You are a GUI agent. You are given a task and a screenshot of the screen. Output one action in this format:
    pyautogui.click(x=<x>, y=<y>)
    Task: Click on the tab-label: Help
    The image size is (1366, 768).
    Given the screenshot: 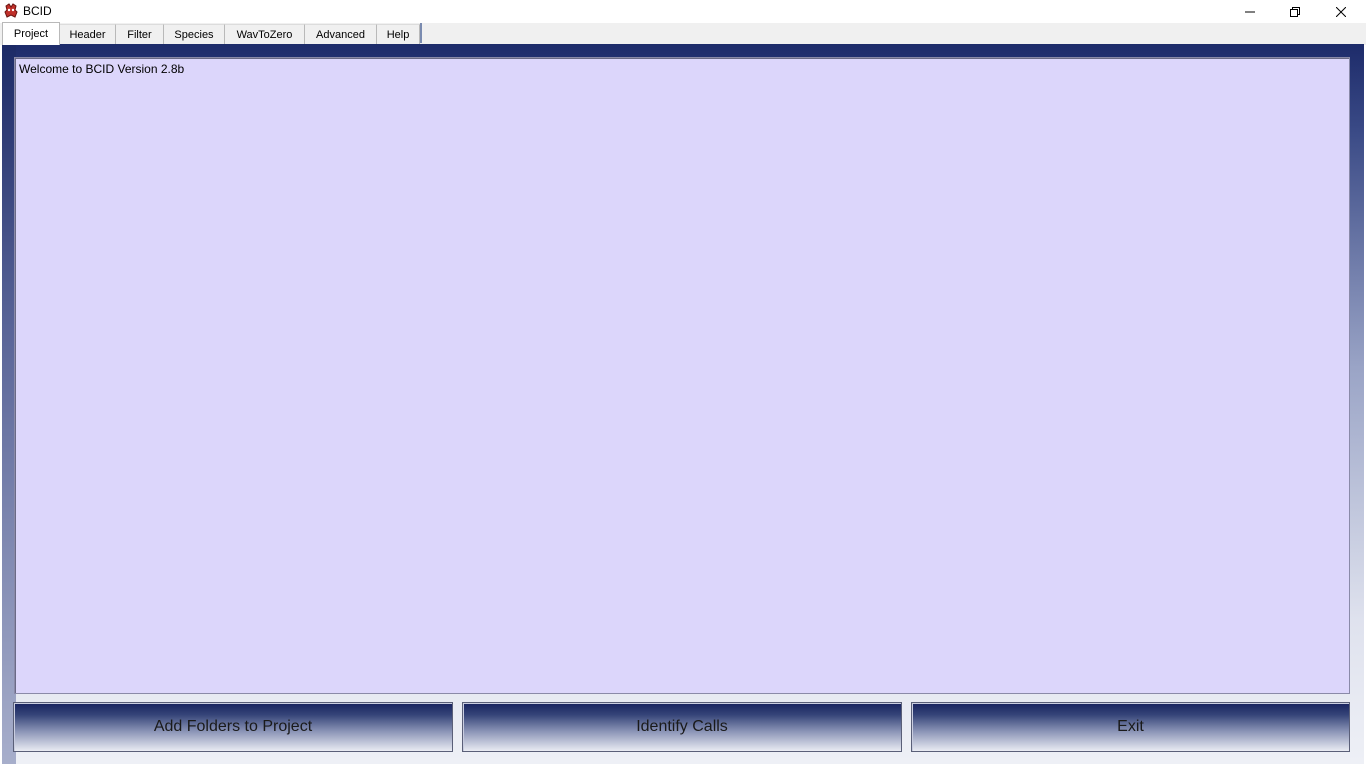 What is the action you would take?
    pyautogui.click(x=398, y=35)
    